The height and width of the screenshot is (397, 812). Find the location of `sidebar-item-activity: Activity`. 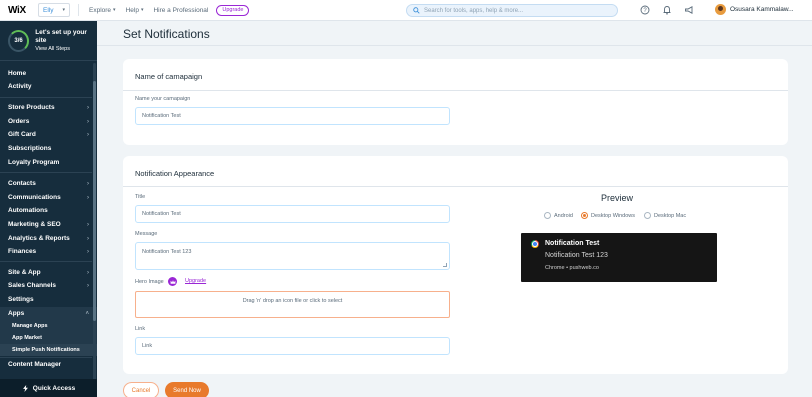

sidebar-item-activity: Activity is located at coordinates (48, 86).